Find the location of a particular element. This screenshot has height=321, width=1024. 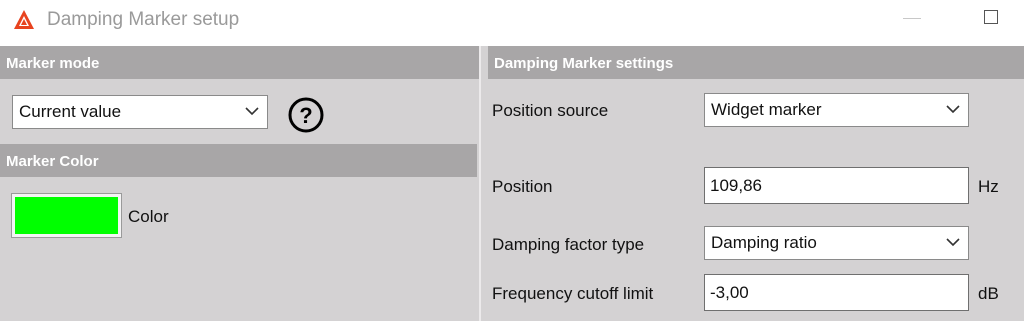

position-input: 109,86 is located at coordinates (836, 185).